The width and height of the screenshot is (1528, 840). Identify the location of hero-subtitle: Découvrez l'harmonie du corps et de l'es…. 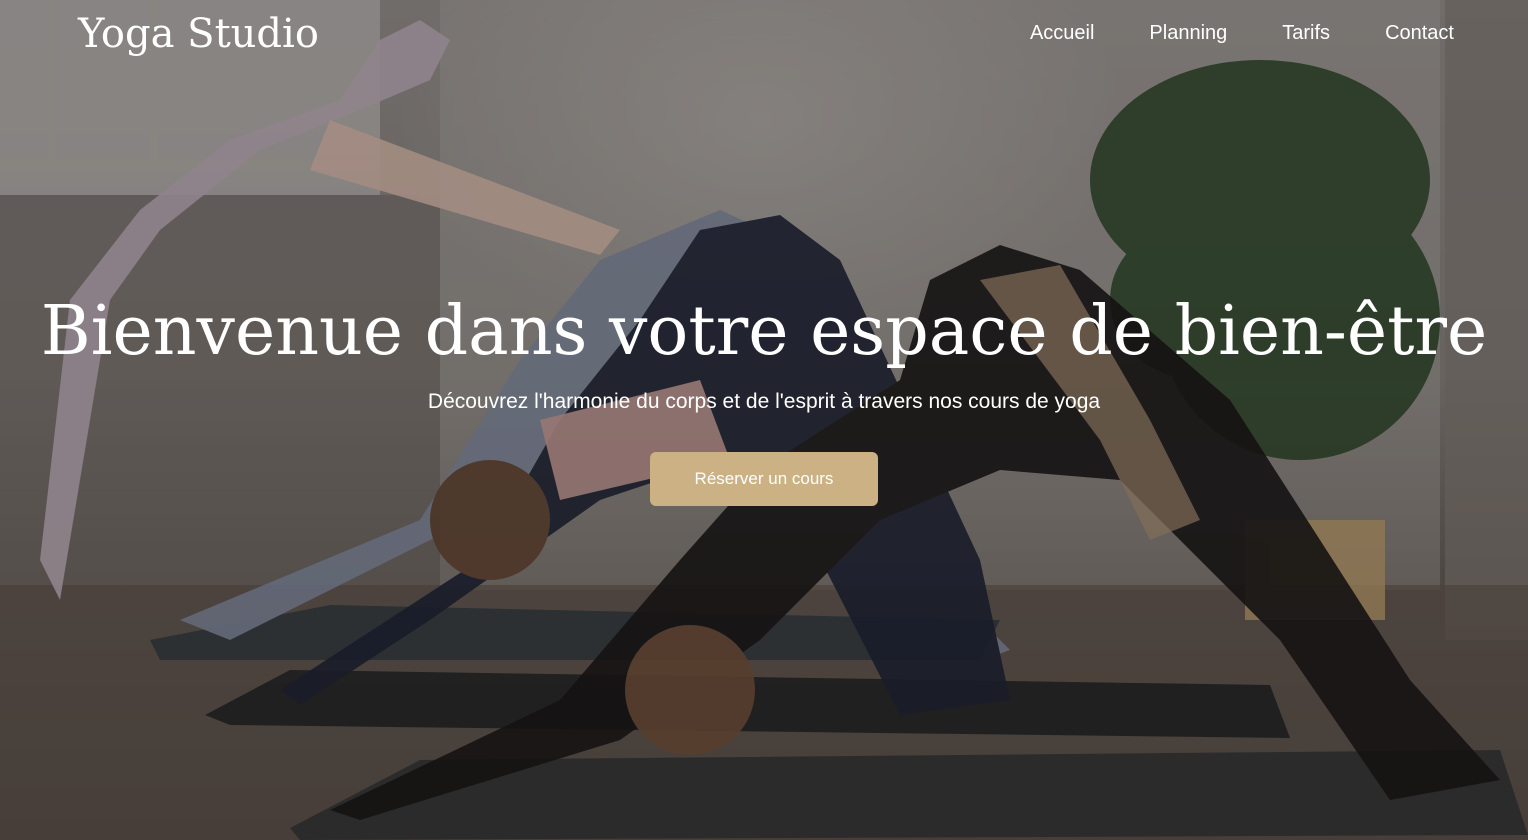
(764, 401).